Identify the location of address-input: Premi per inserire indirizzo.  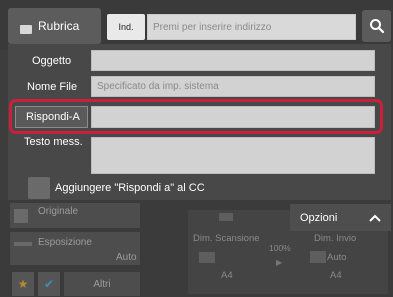
(251, 27).